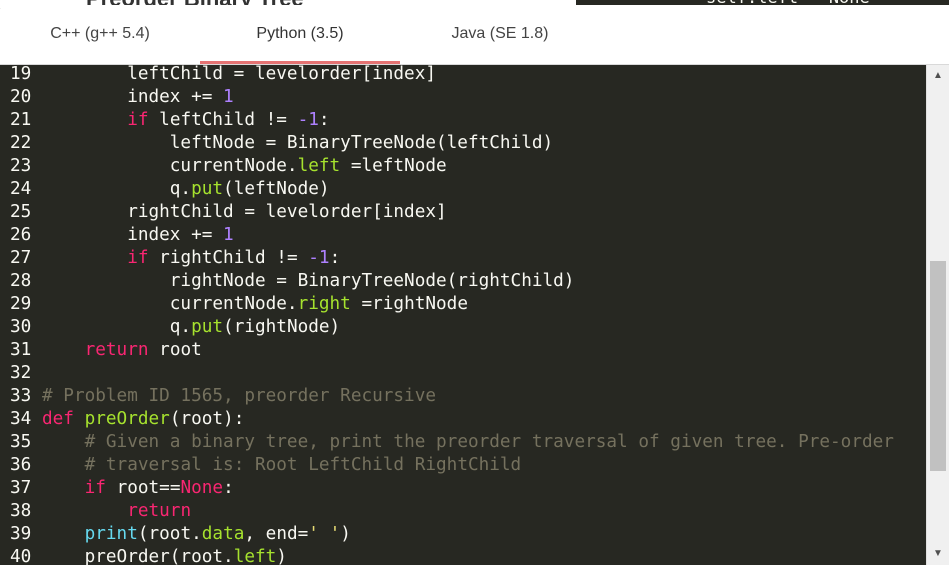 This screenshot has height=565, width=949. I want to click on code-text: if root==None:, so click(138, 488).